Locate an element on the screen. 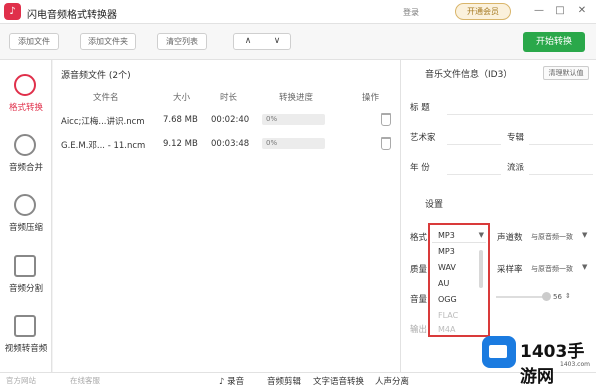 This screenshot has width=596, height=388. compress-icon is located at coordinates (25, 205).